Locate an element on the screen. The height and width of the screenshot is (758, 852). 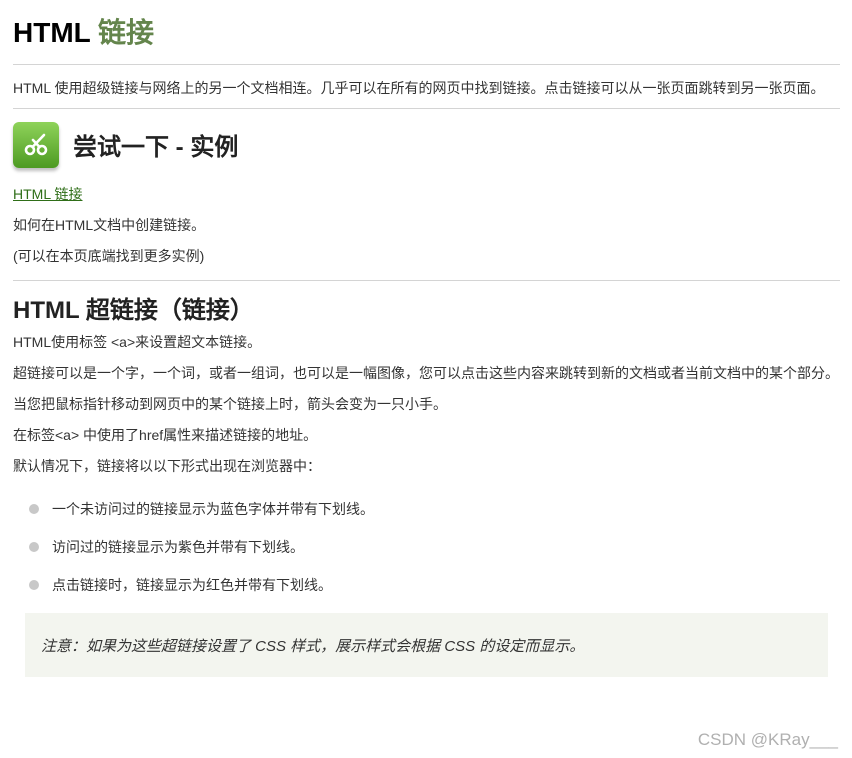
section-paragraph: 默认情况下，链接将以以下形式出现在浏览器中： is located at coordinates (167, 466).